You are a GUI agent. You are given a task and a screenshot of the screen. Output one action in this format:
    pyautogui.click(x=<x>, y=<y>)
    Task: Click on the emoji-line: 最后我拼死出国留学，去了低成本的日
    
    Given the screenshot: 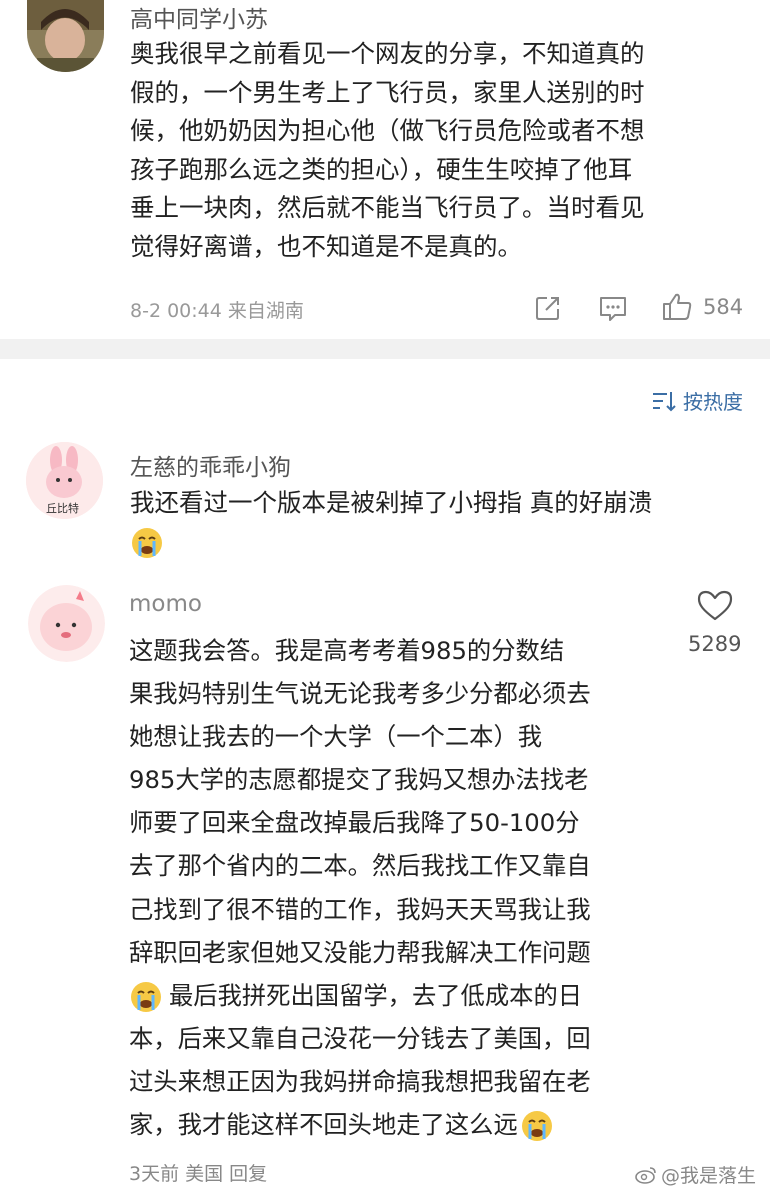 What is the action you would take?
    pyautogui.click(x=360, y=995)
    